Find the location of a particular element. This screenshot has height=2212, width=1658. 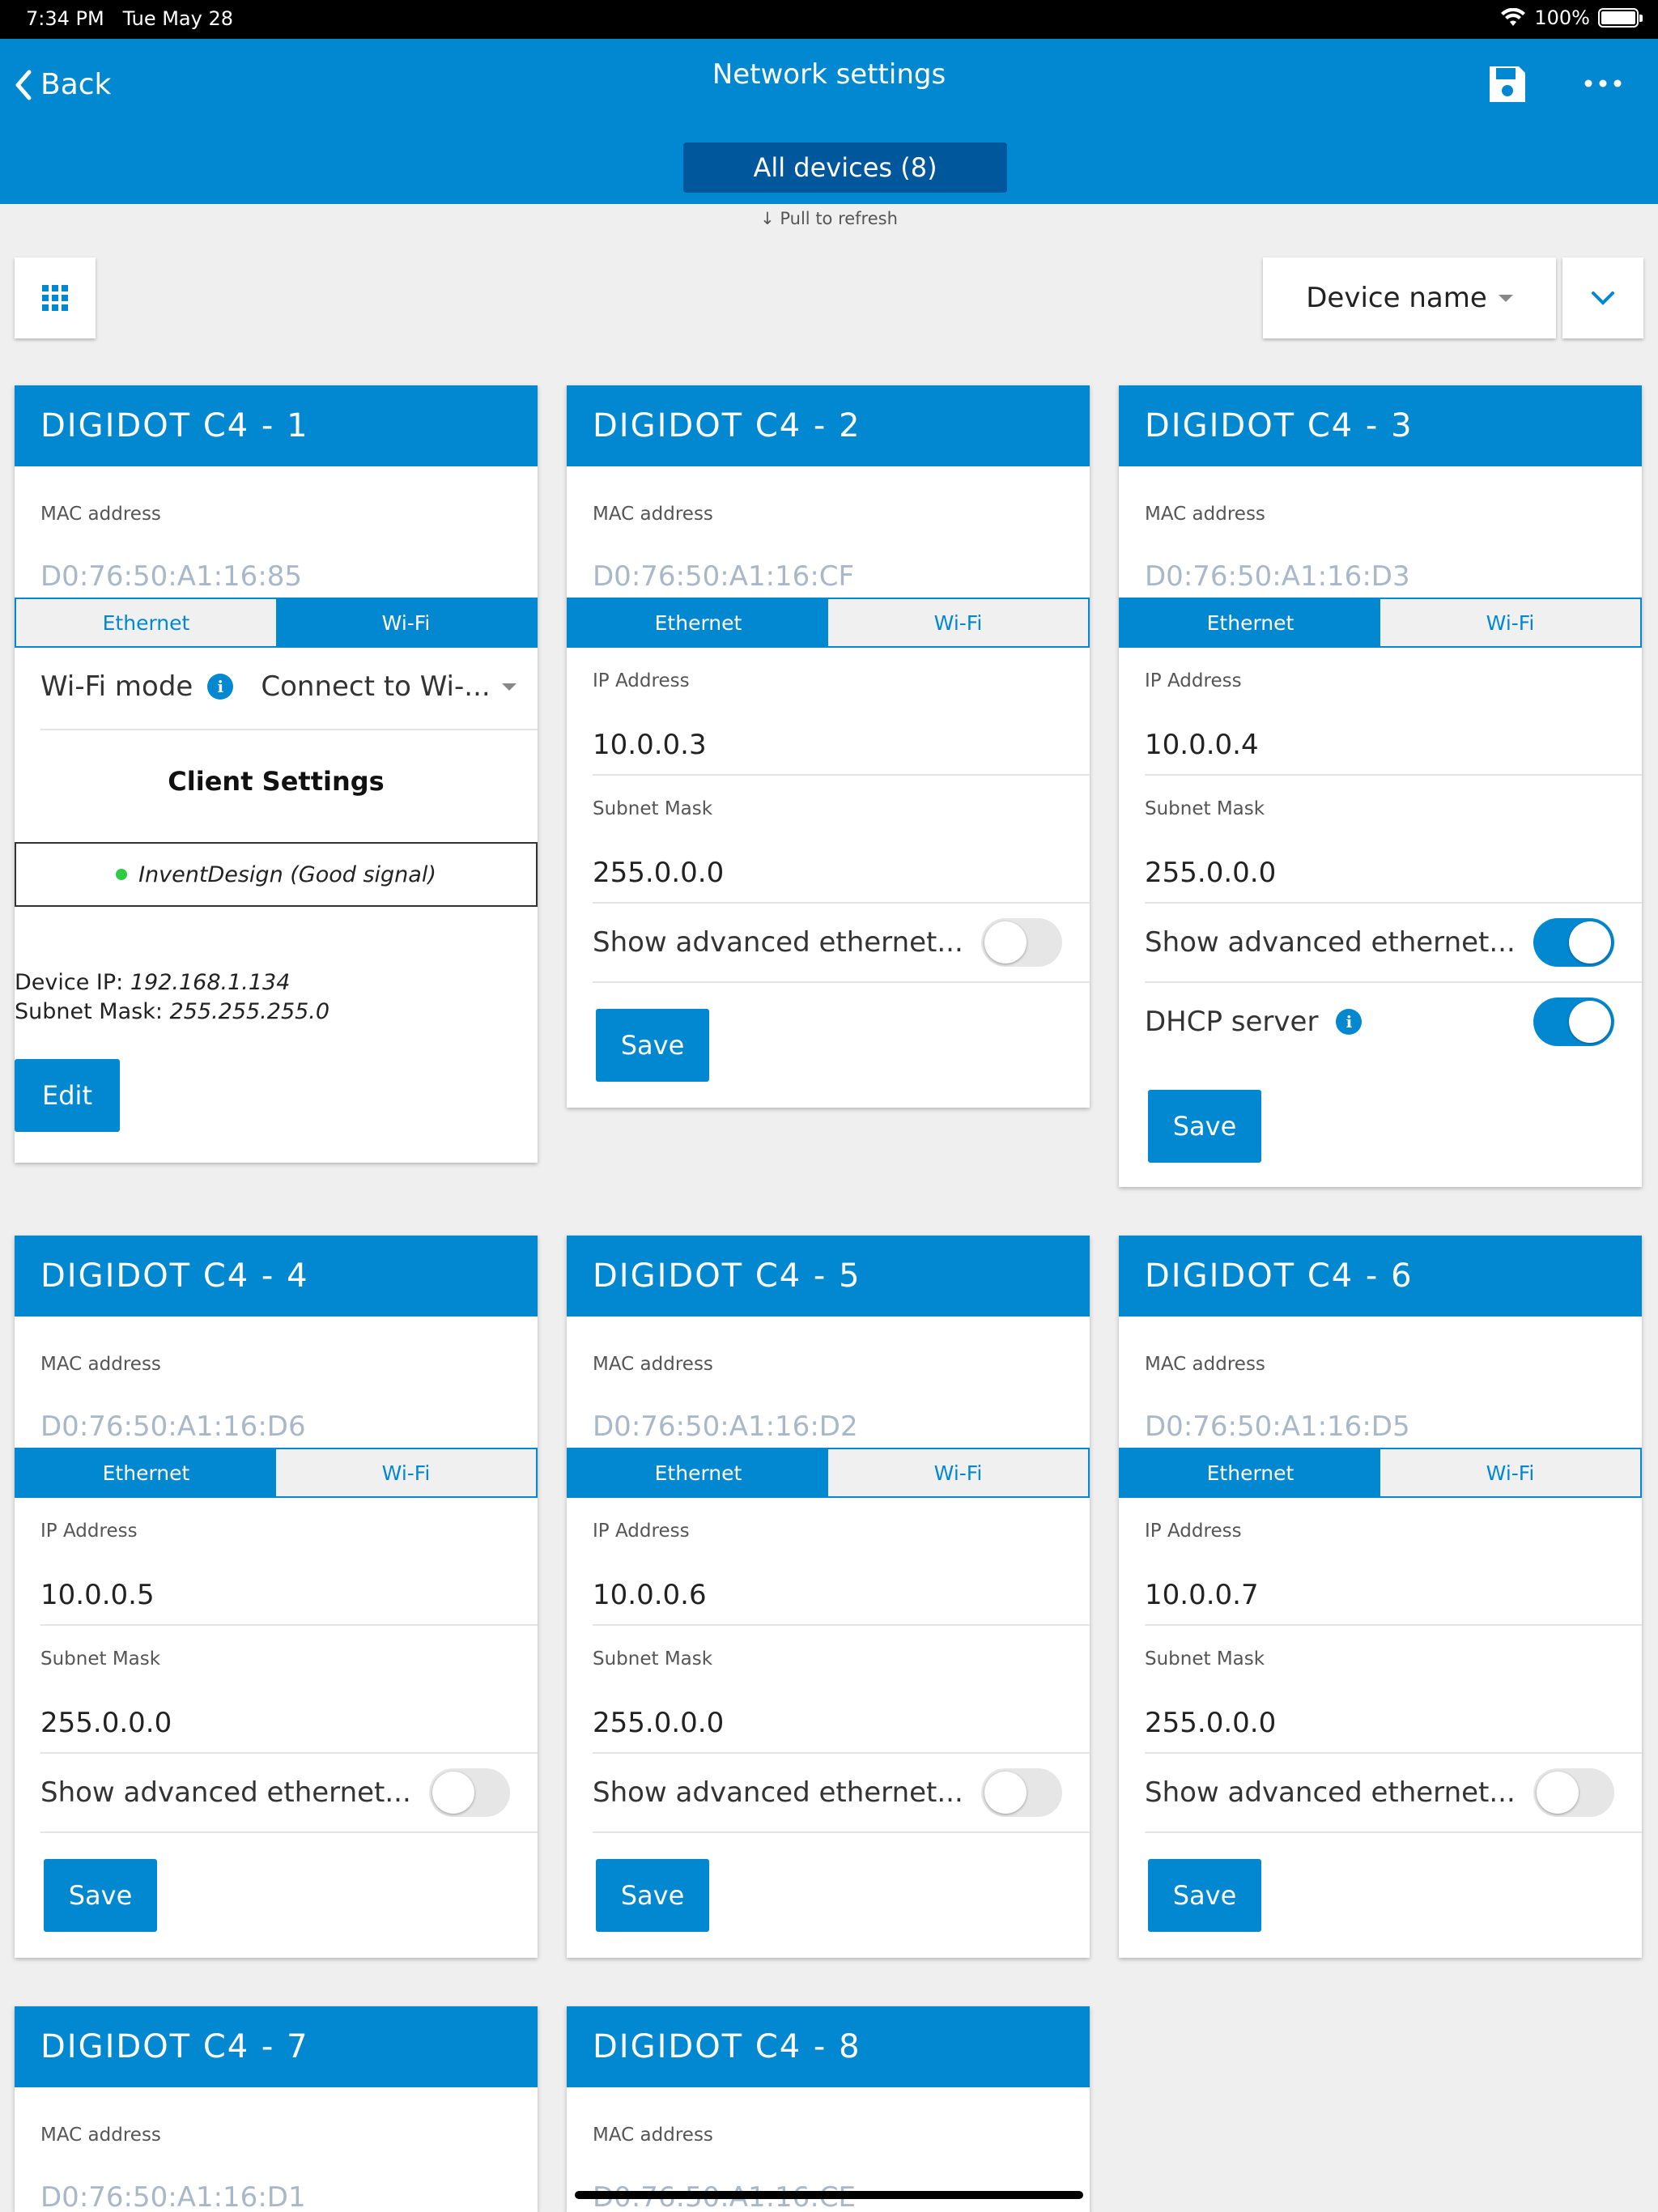

status-right: 100% is located at coordinates (1571, 18).